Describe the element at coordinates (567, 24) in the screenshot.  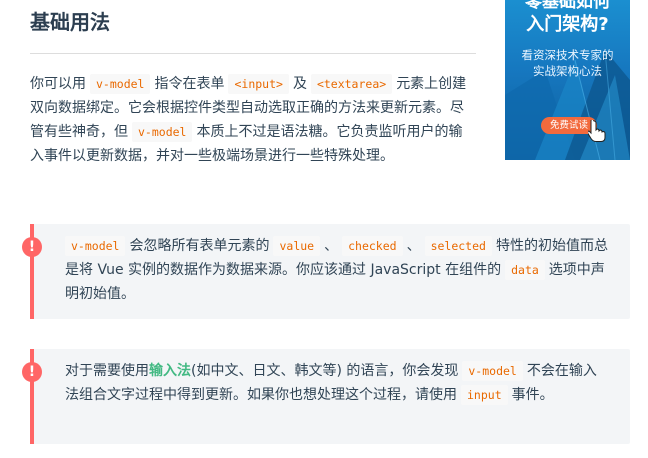
I see `ad-title-line2: 入门架构?` at that location.